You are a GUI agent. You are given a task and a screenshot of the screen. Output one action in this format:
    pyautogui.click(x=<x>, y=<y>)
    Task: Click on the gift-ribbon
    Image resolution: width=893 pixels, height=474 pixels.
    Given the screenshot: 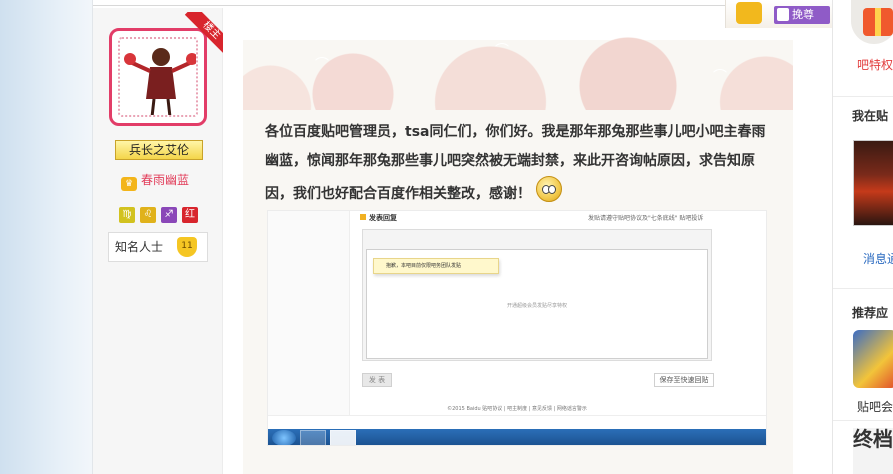 What is the action you would take?
    pyautogui.click(x=878, y=22)
    